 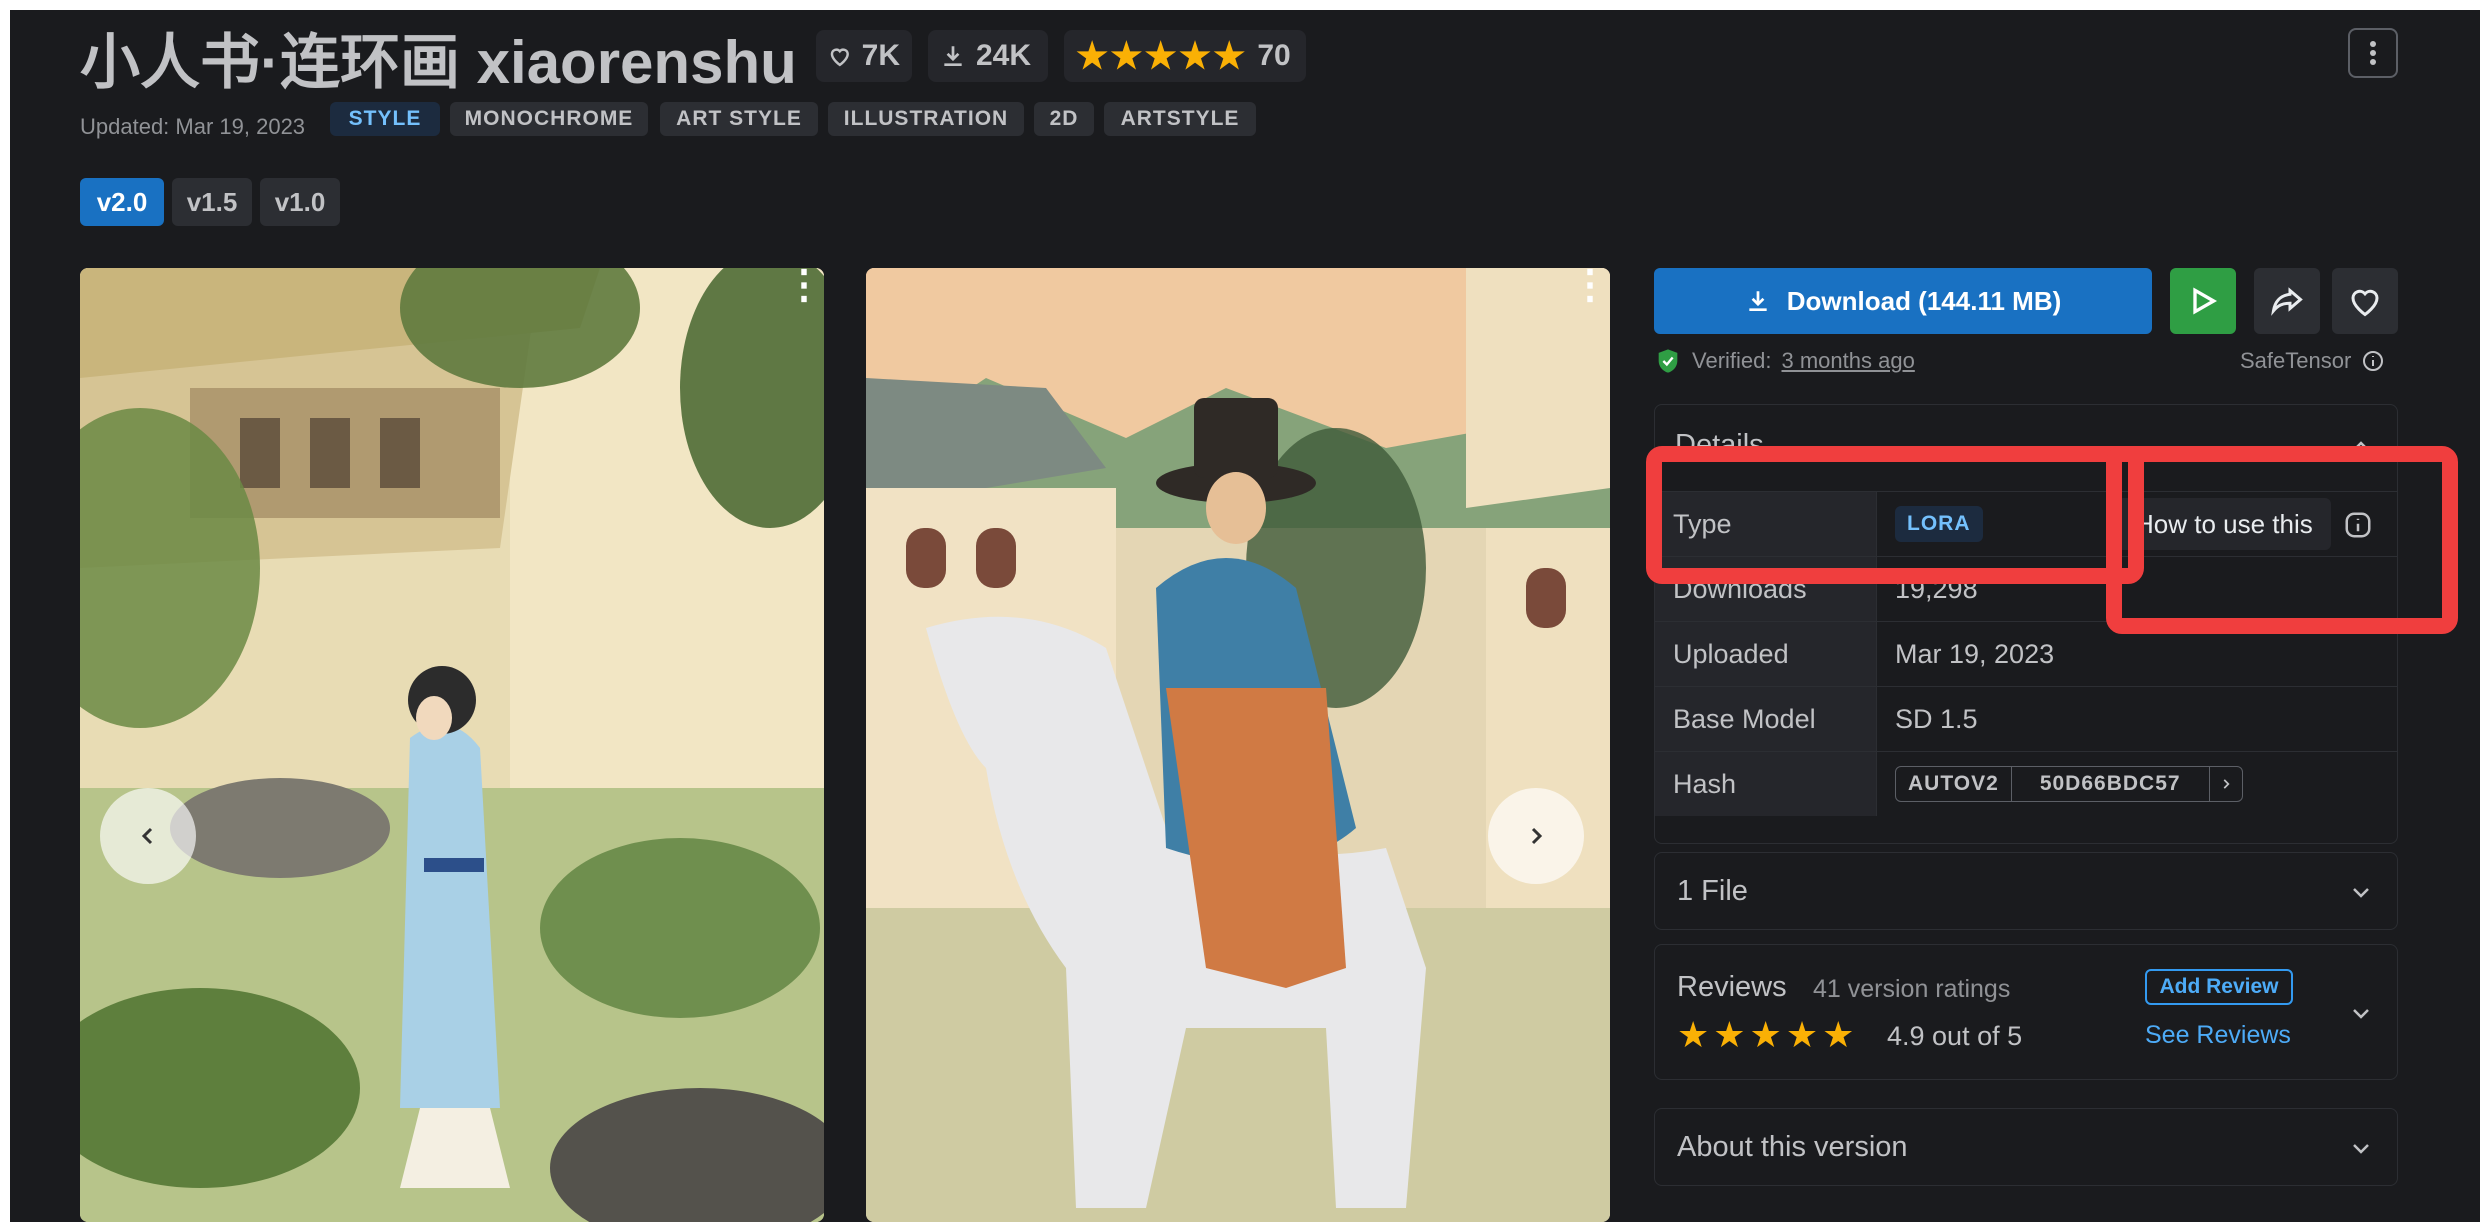 I want to click on verified-info: Verified: 3 months ago, so click(x=1784, y=361).